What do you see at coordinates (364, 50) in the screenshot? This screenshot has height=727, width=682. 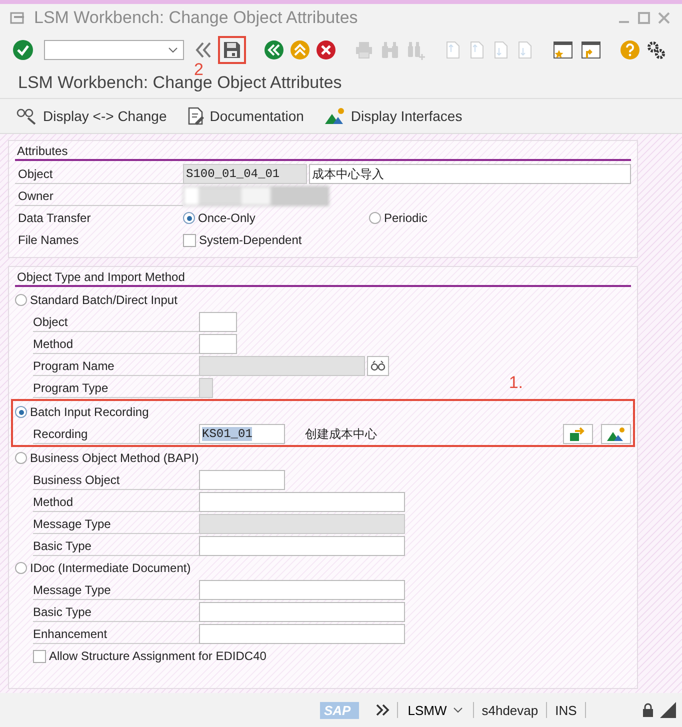 I see `printer-icon` at bounding box center [364, 50].